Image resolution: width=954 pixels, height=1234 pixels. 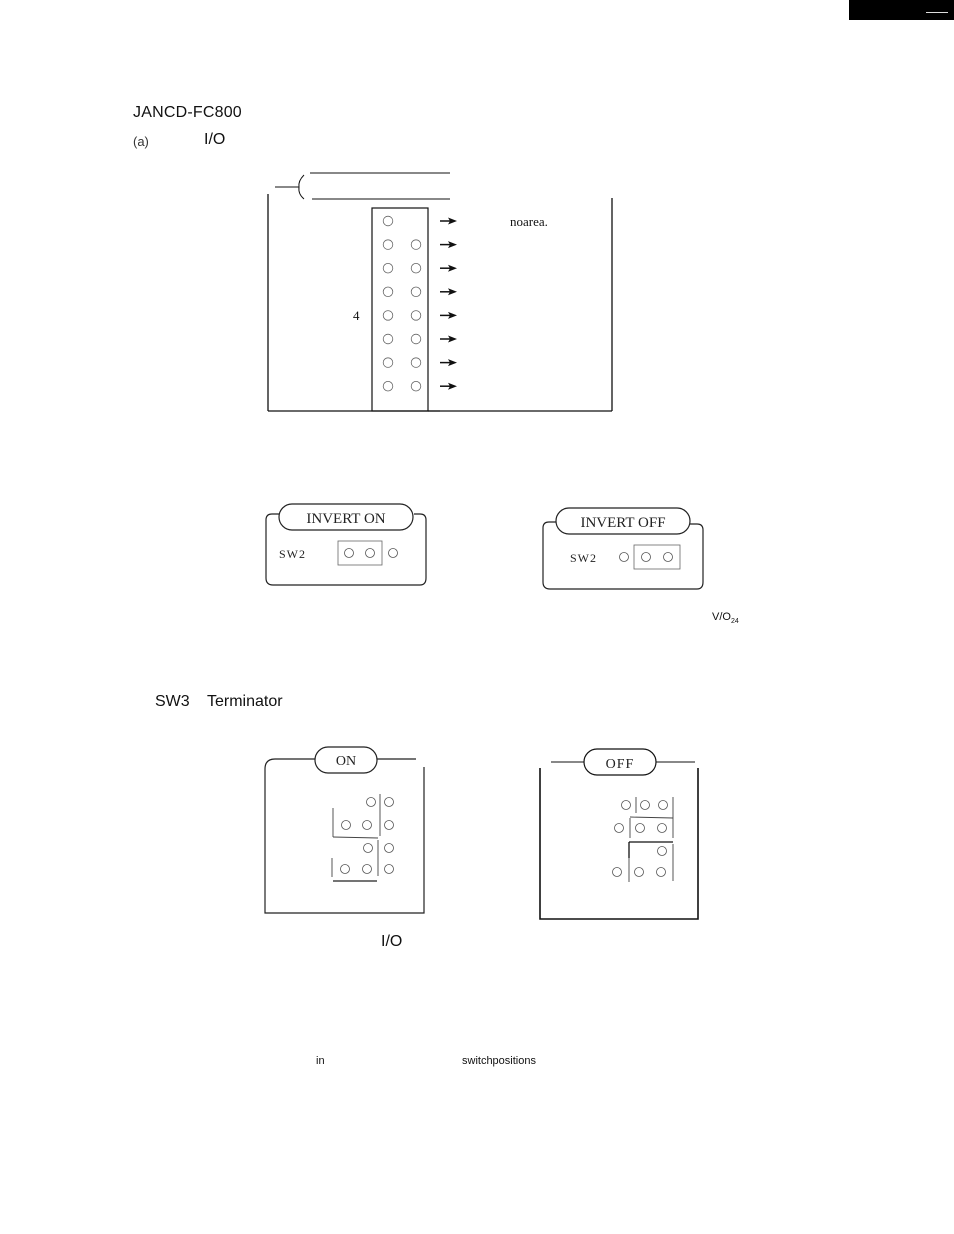 I want to click on footer-in-text: in, so click(x=320, y=1061).